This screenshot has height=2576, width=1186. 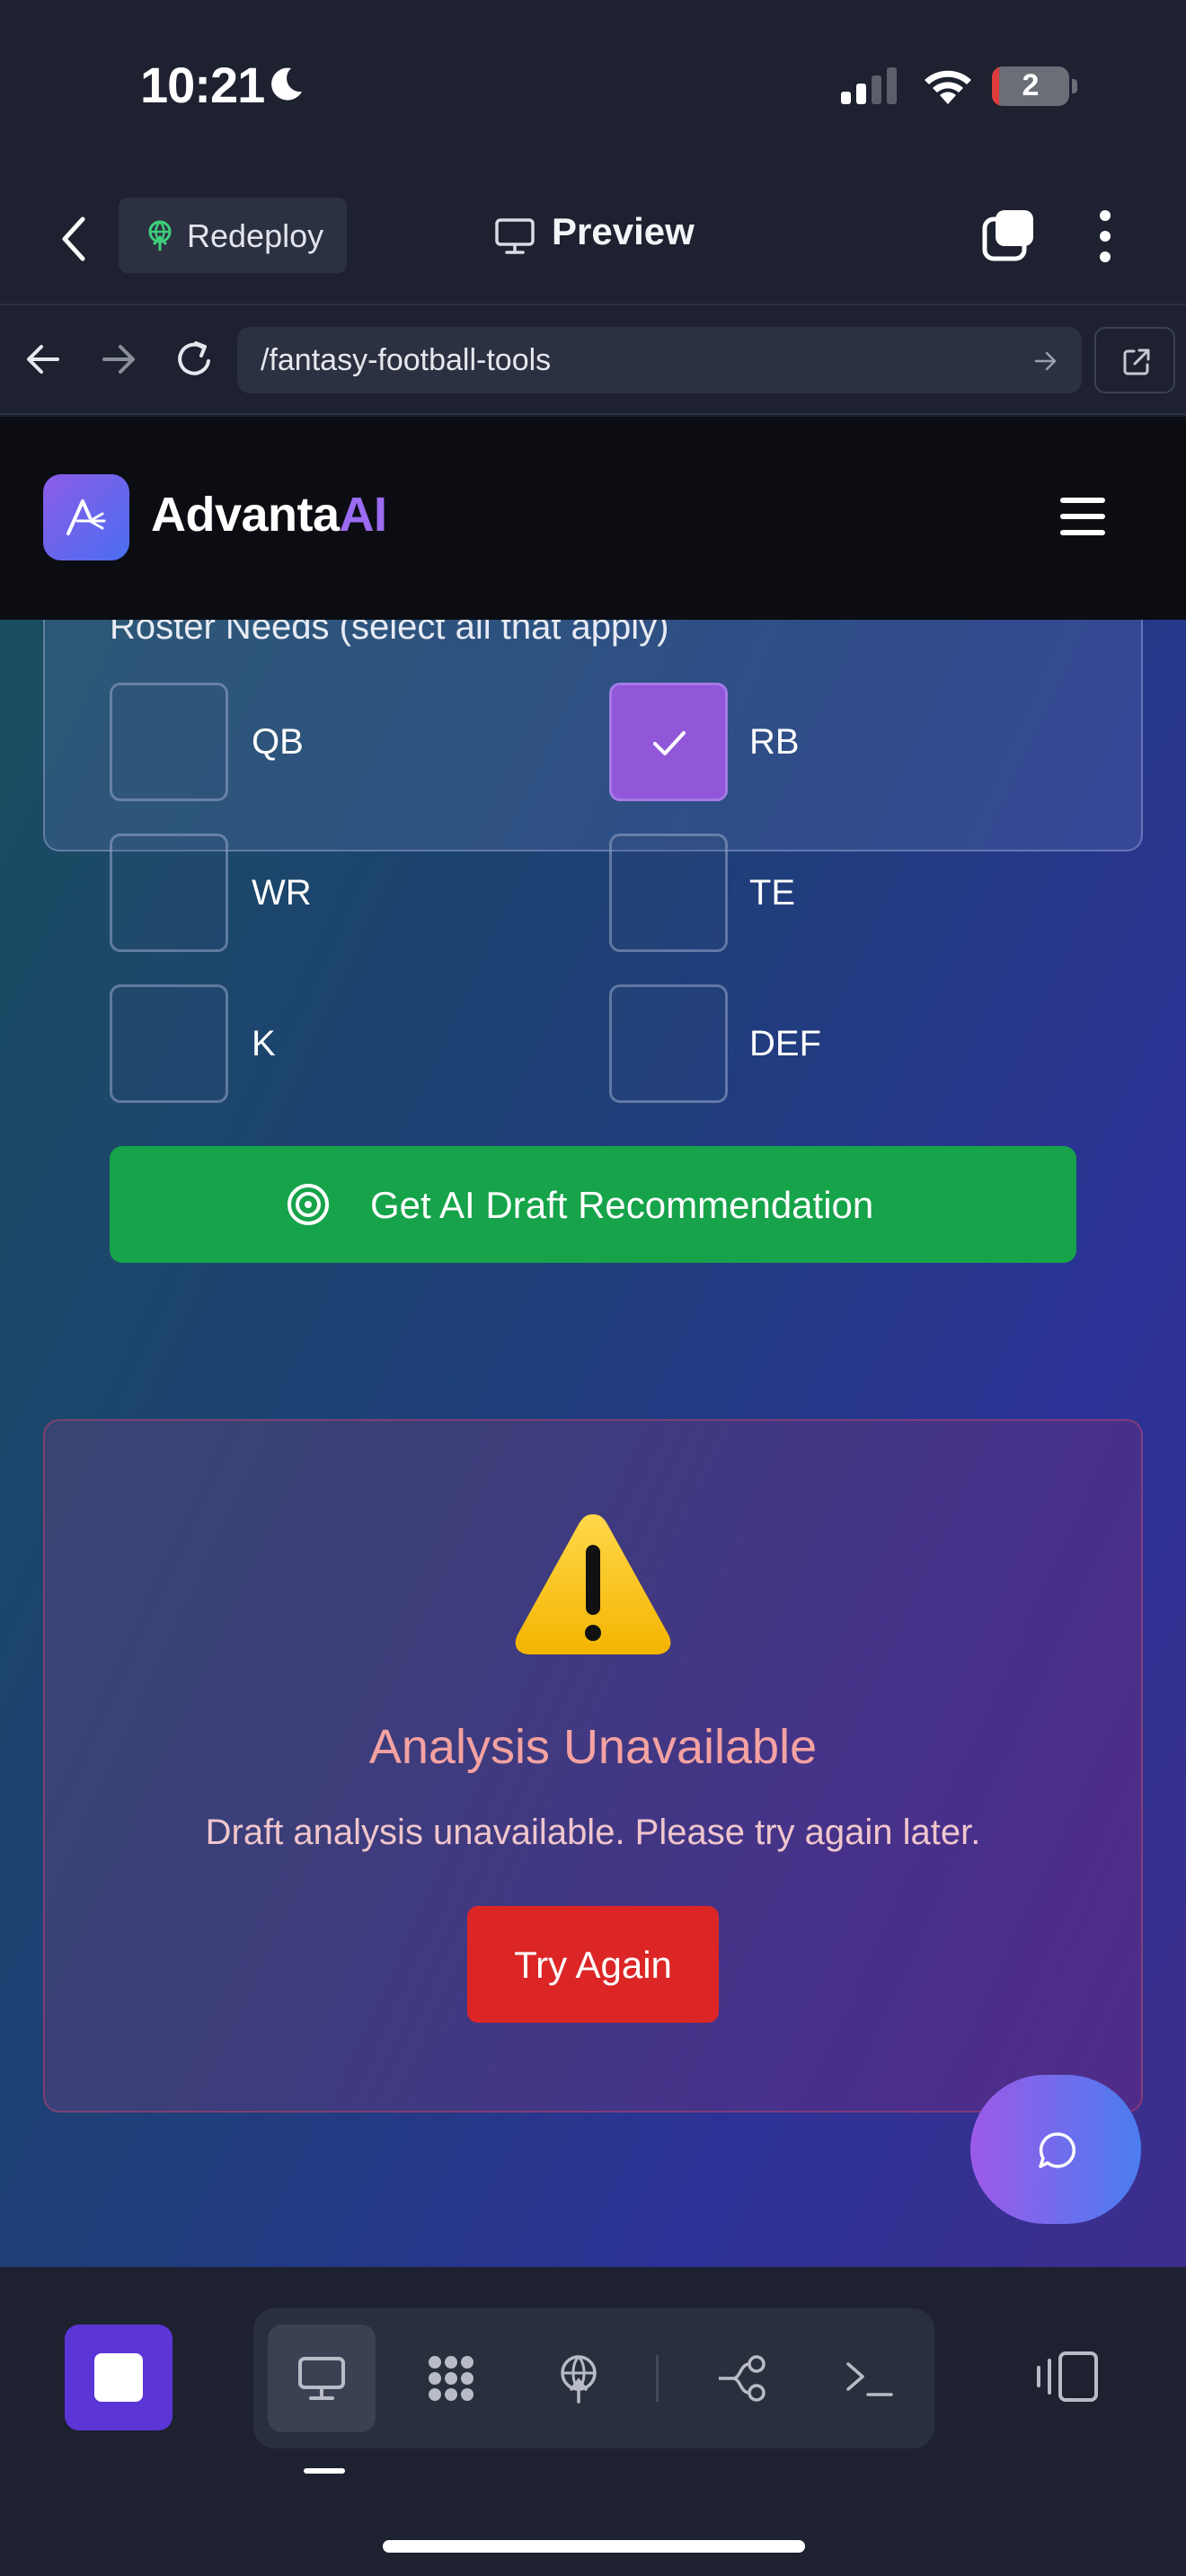 I want to click on git-branch-icon, so click(x=742, y=2378).